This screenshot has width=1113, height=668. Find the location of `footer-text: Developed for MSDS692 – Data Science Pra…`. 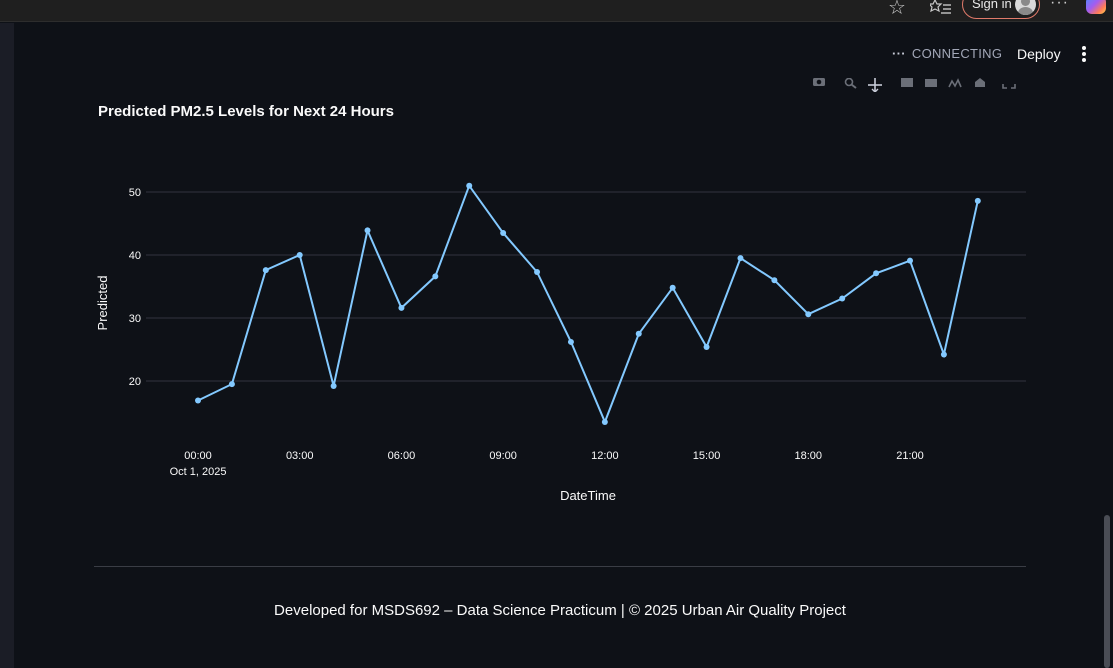

footer-text: Developed for MSDS692 – Data Science Pra… is located at coordinates (560, 610).